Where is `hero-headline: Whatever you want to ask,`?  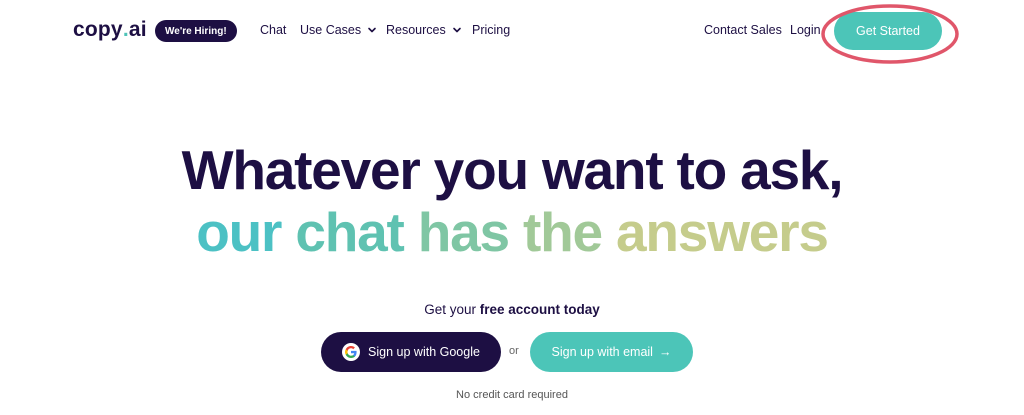
hero-headline: Whatever you want to ask, is located at coordinates (512, 170).